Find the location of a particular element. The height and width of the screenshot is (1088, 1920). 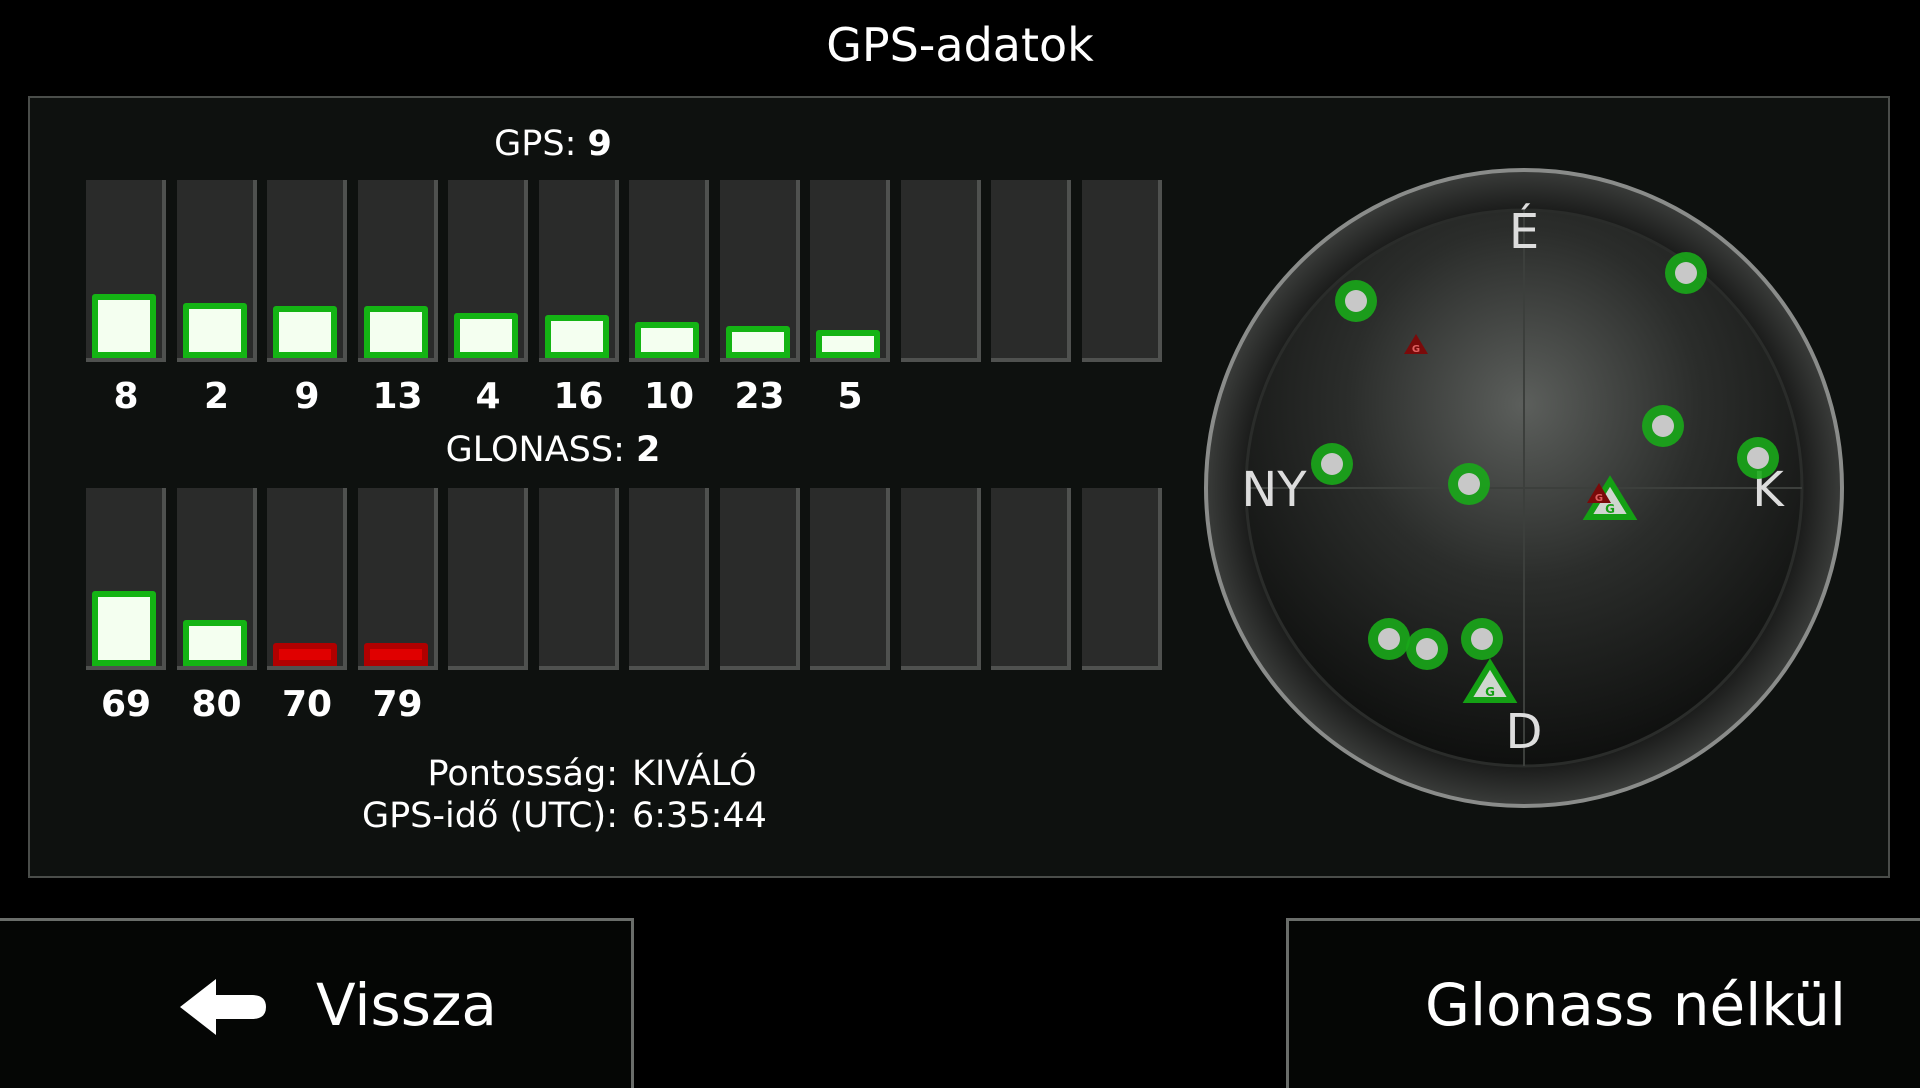

glonass-prn-labels: 69 80 70 79 is located at coordinates (629, 709).